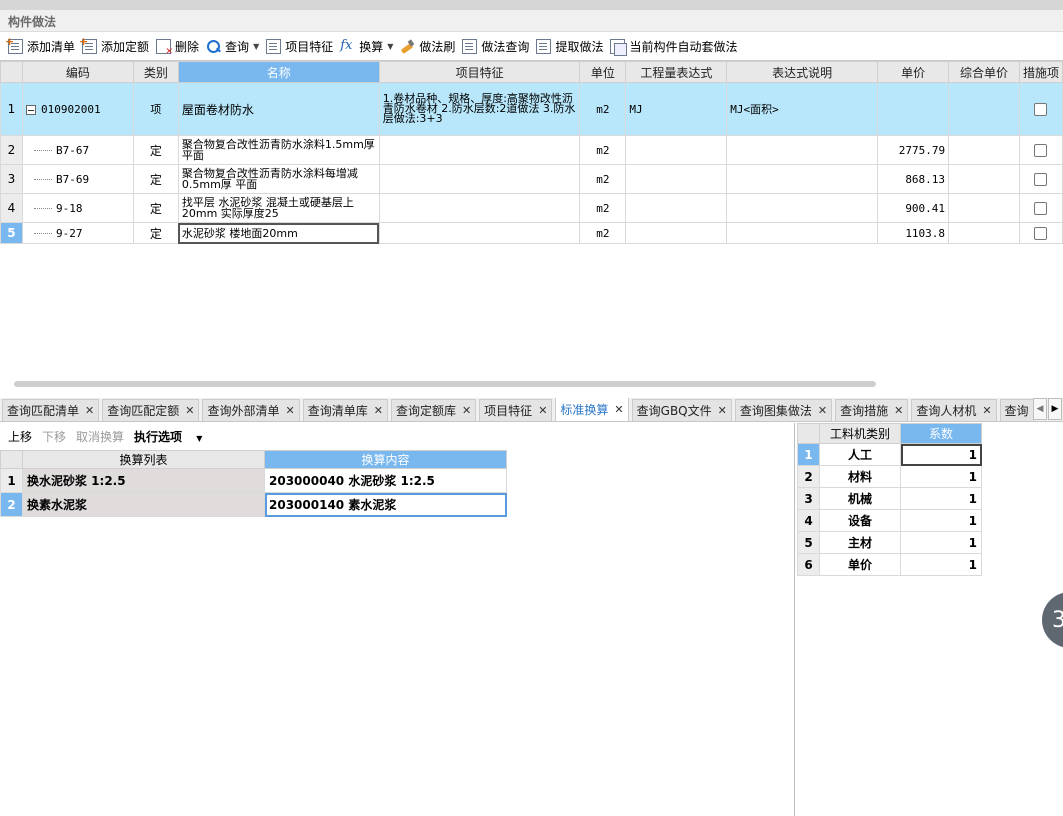 This screenshot has height=816, width=1063. Describe the element at coordinates (143, 480) in the screenshot. I see `conversion-item-cell: 换水泥砂浆 1:2.5` at that location.